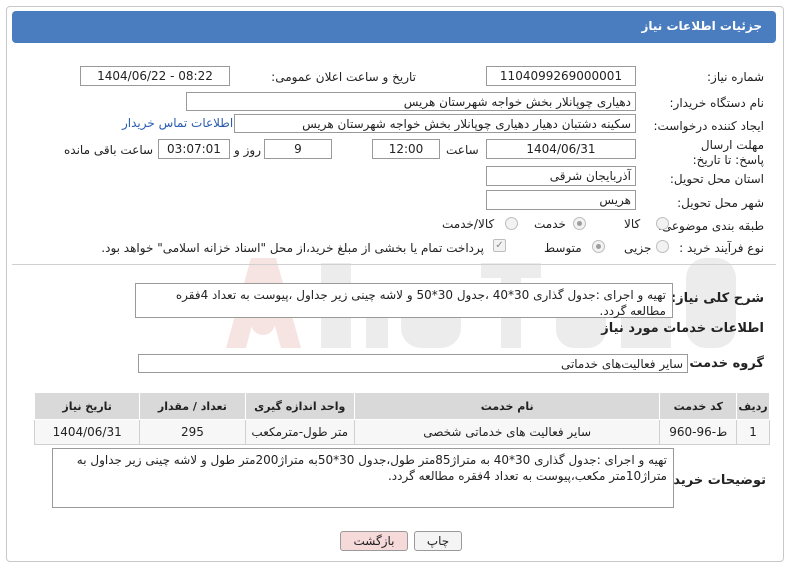 This screenshot has width=788, height=566. I want to click on category-radio-goods, so click(662, 223).